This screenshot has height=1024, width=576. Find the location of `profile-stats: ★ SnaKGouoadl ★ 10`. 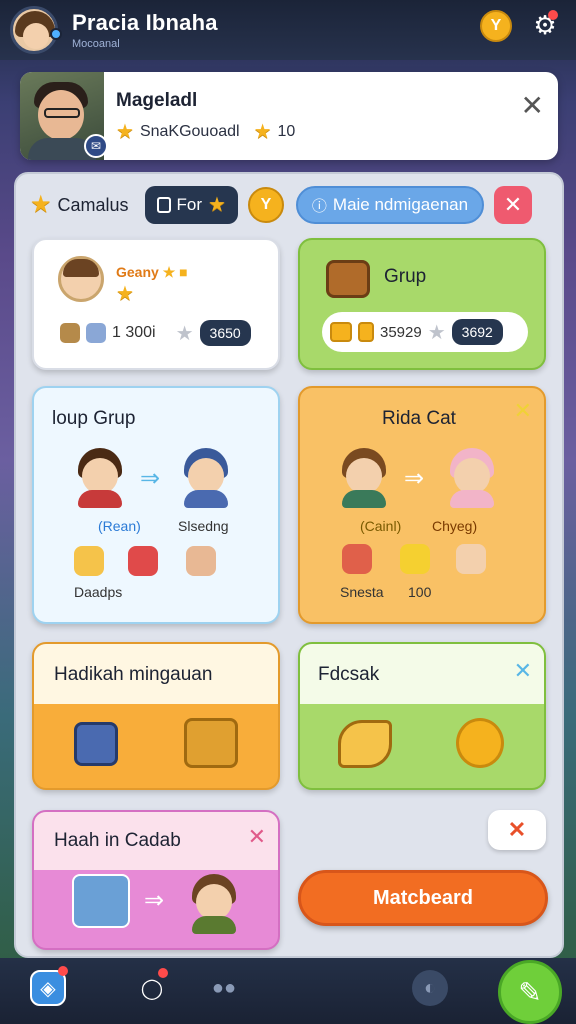

profile-stats: ★ SnaKGouoadl ★ 10 is located at coordinates (205, 132).